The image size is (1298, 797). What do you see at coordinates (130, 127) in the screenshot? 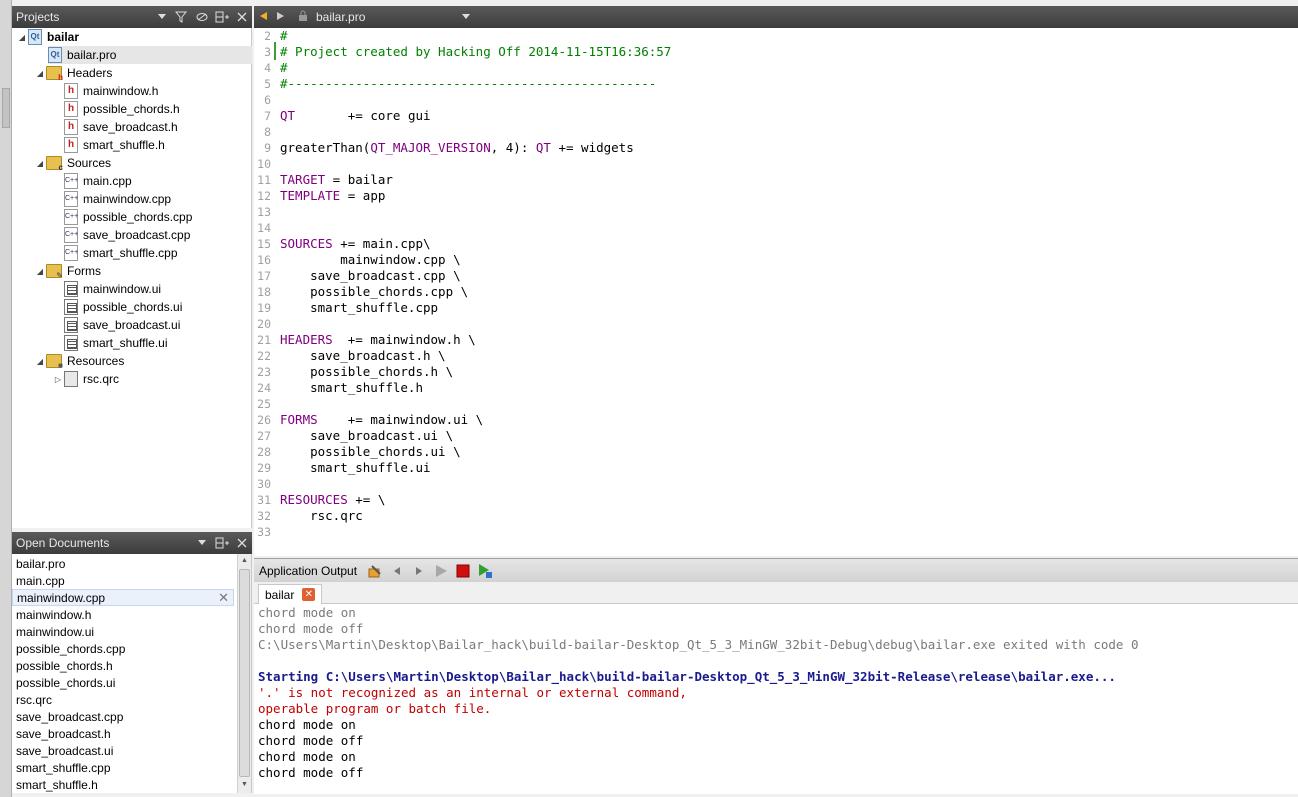
I see `tree-item-label: save_broadcast.h` at bounding box center [130, 127].